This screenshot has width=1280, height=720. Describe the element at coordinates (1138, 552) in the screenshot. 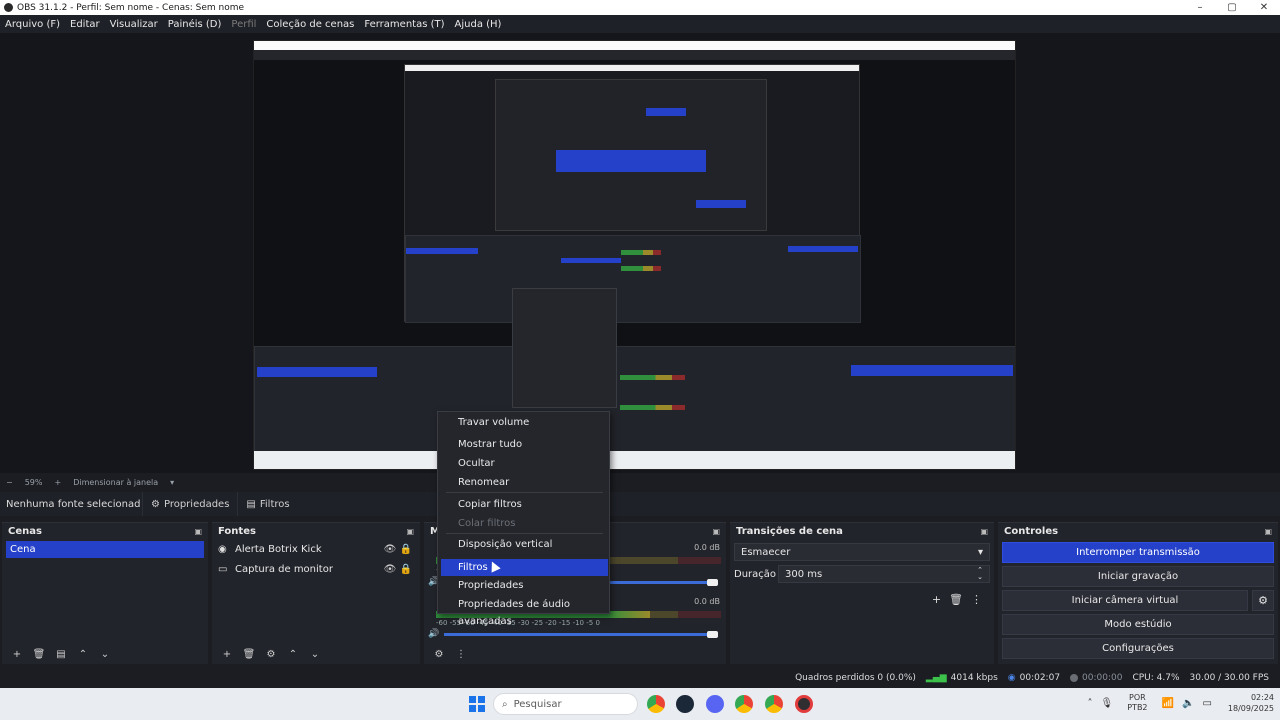

I see `stop-stream-button: Interromper transmissão` at that location.